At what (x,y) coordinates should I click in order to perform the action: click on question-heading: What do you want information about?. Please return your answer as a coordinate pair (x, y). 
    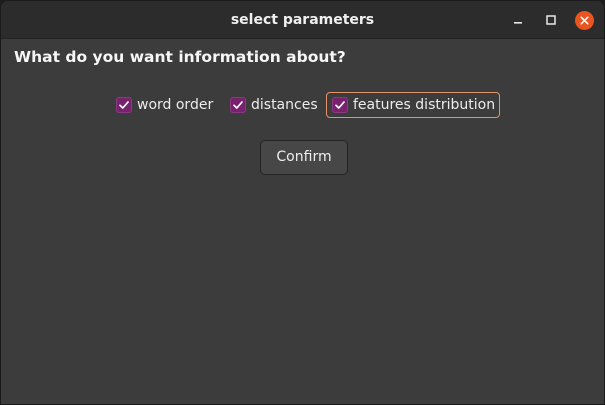
    Looking at the image, I should click on (180, 57).